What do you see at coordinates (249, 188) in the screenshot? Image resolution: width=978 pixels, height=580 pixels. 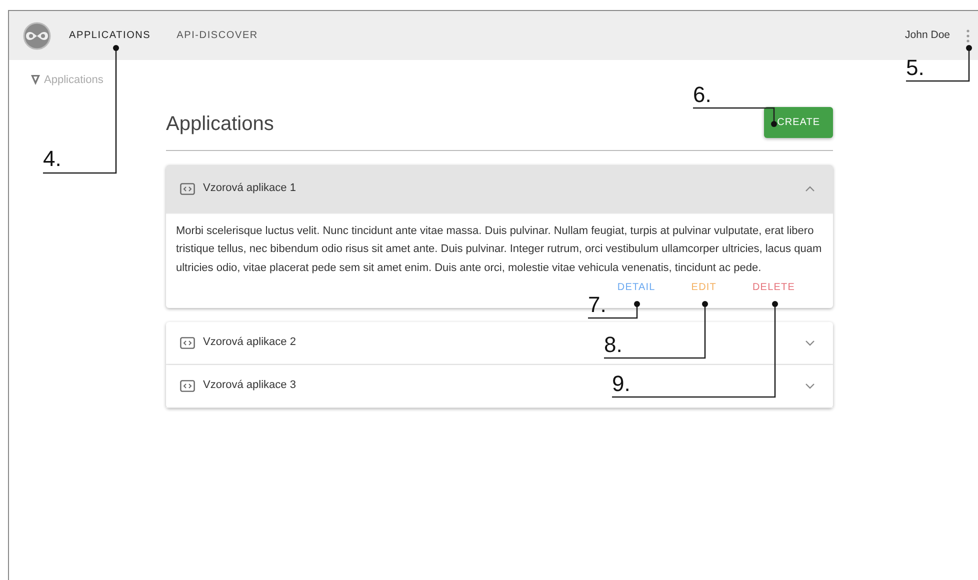 I see `application-name: Vzorová aplikace 1` at bounding box center [249, 188].